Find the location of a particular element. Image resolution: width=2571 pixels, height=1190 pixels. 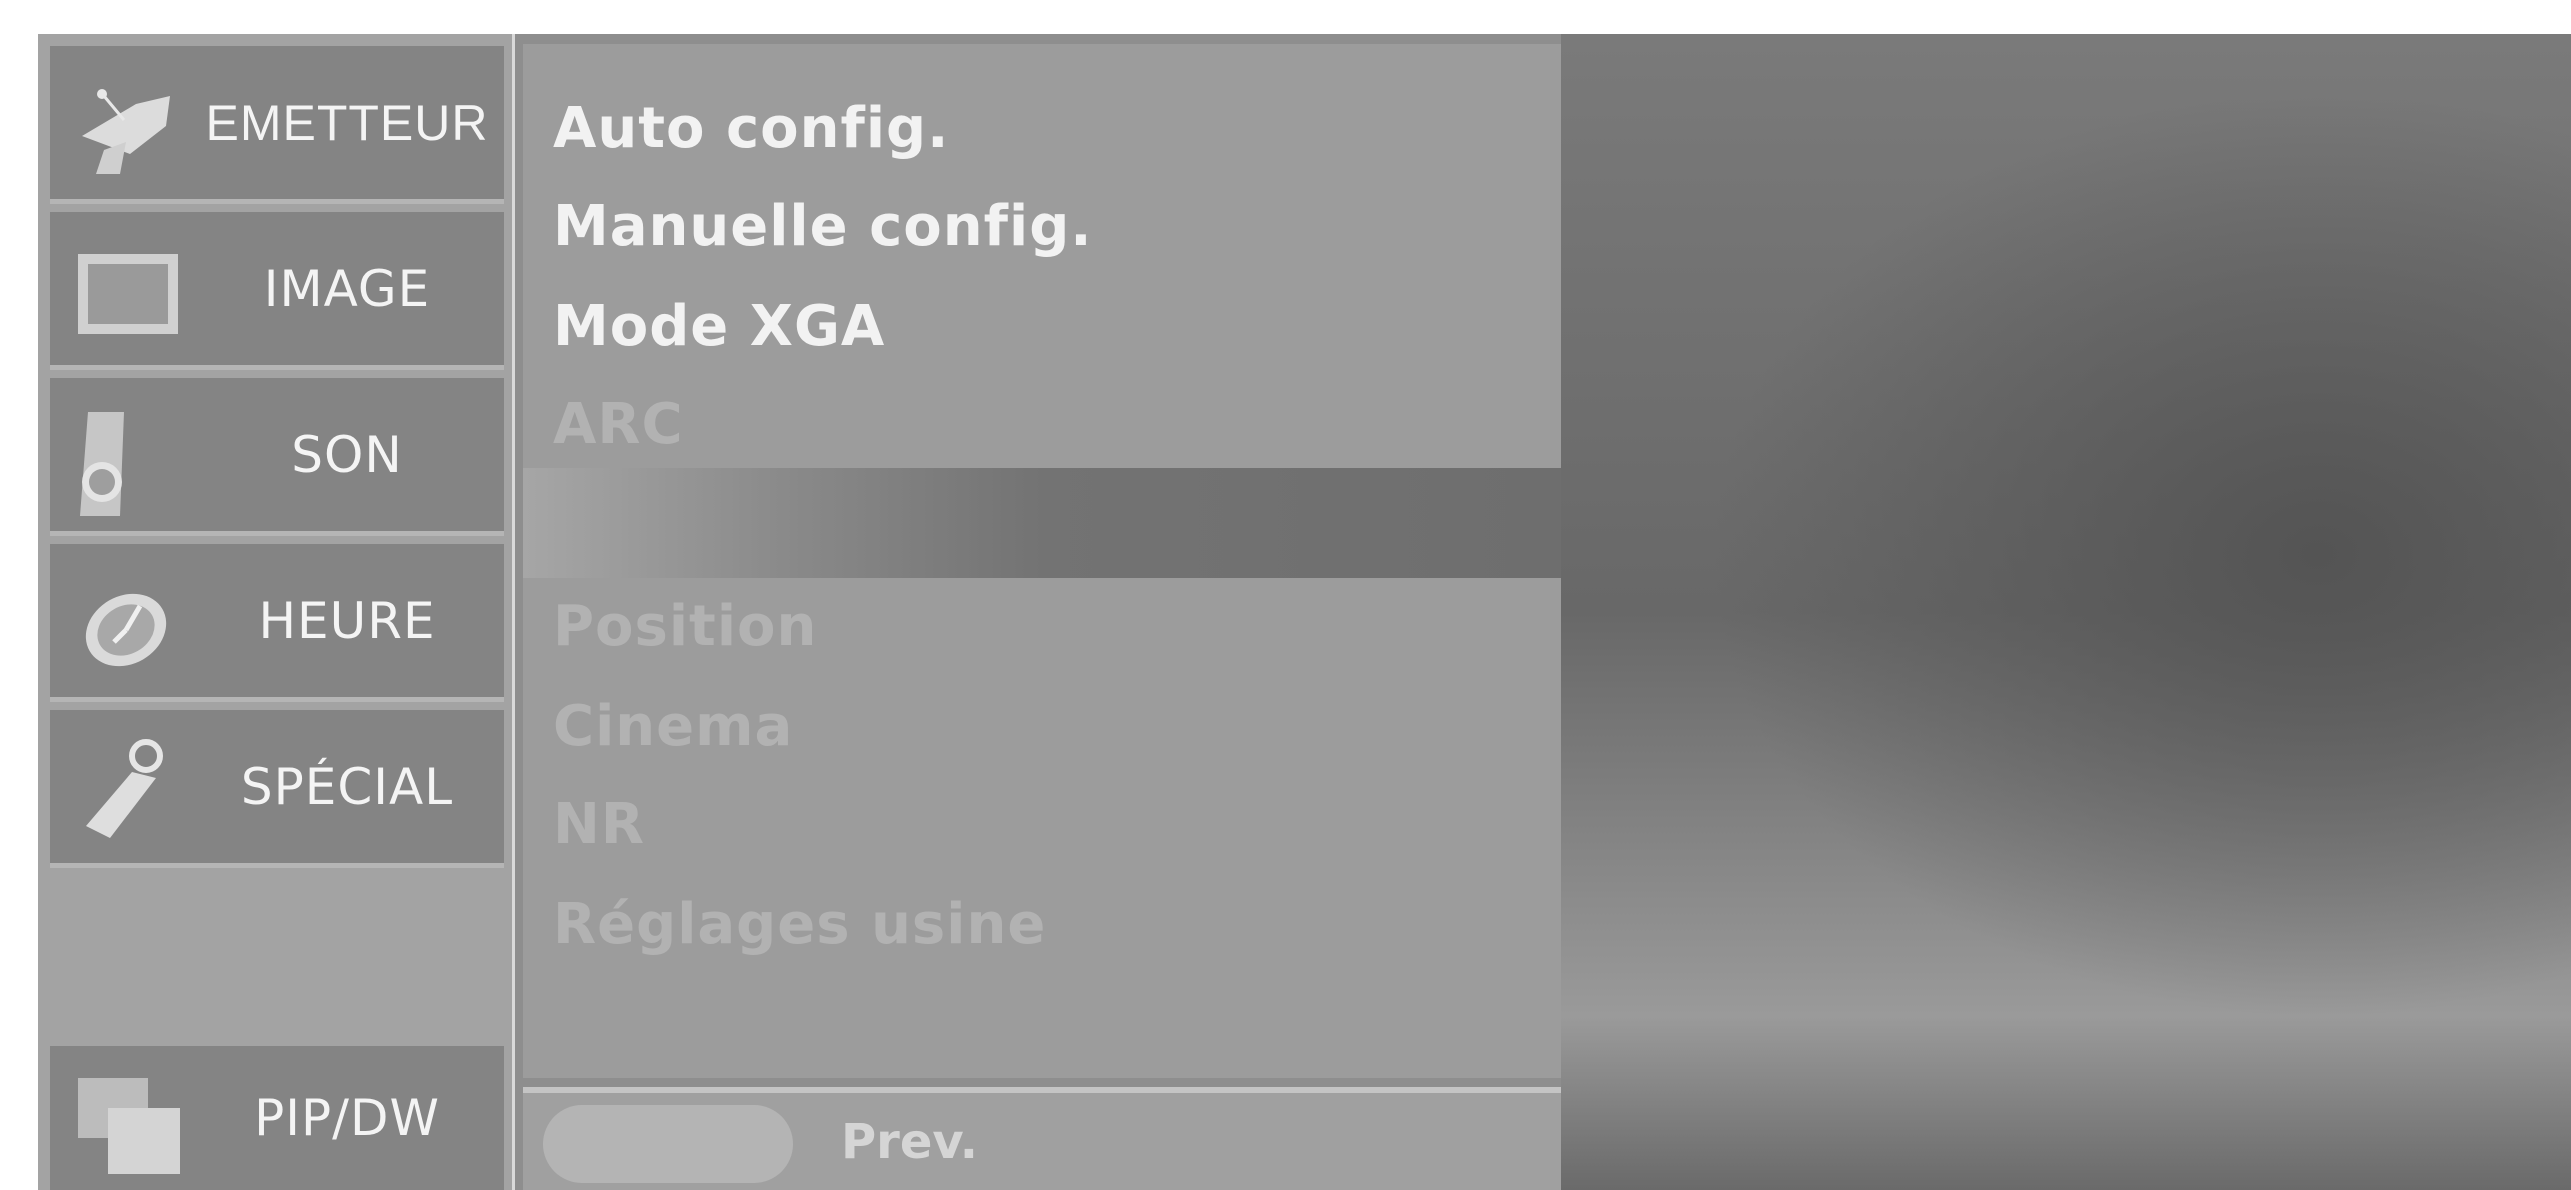

key-tag-icon is located at coordinates (124, 788).